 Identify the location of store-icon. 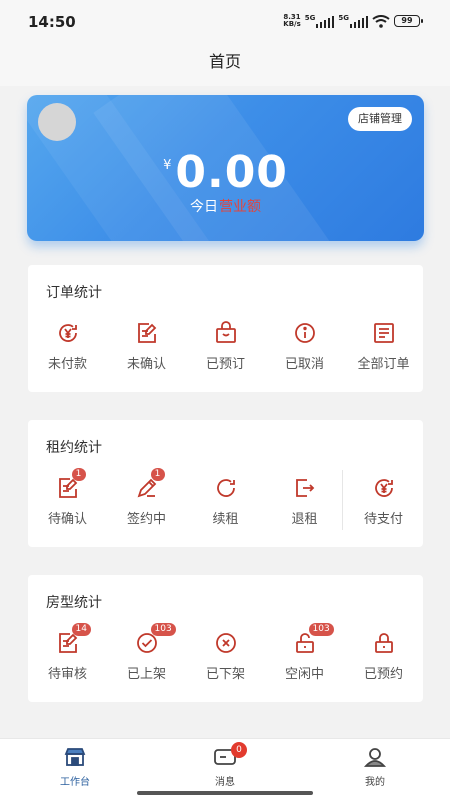
(75, 757).